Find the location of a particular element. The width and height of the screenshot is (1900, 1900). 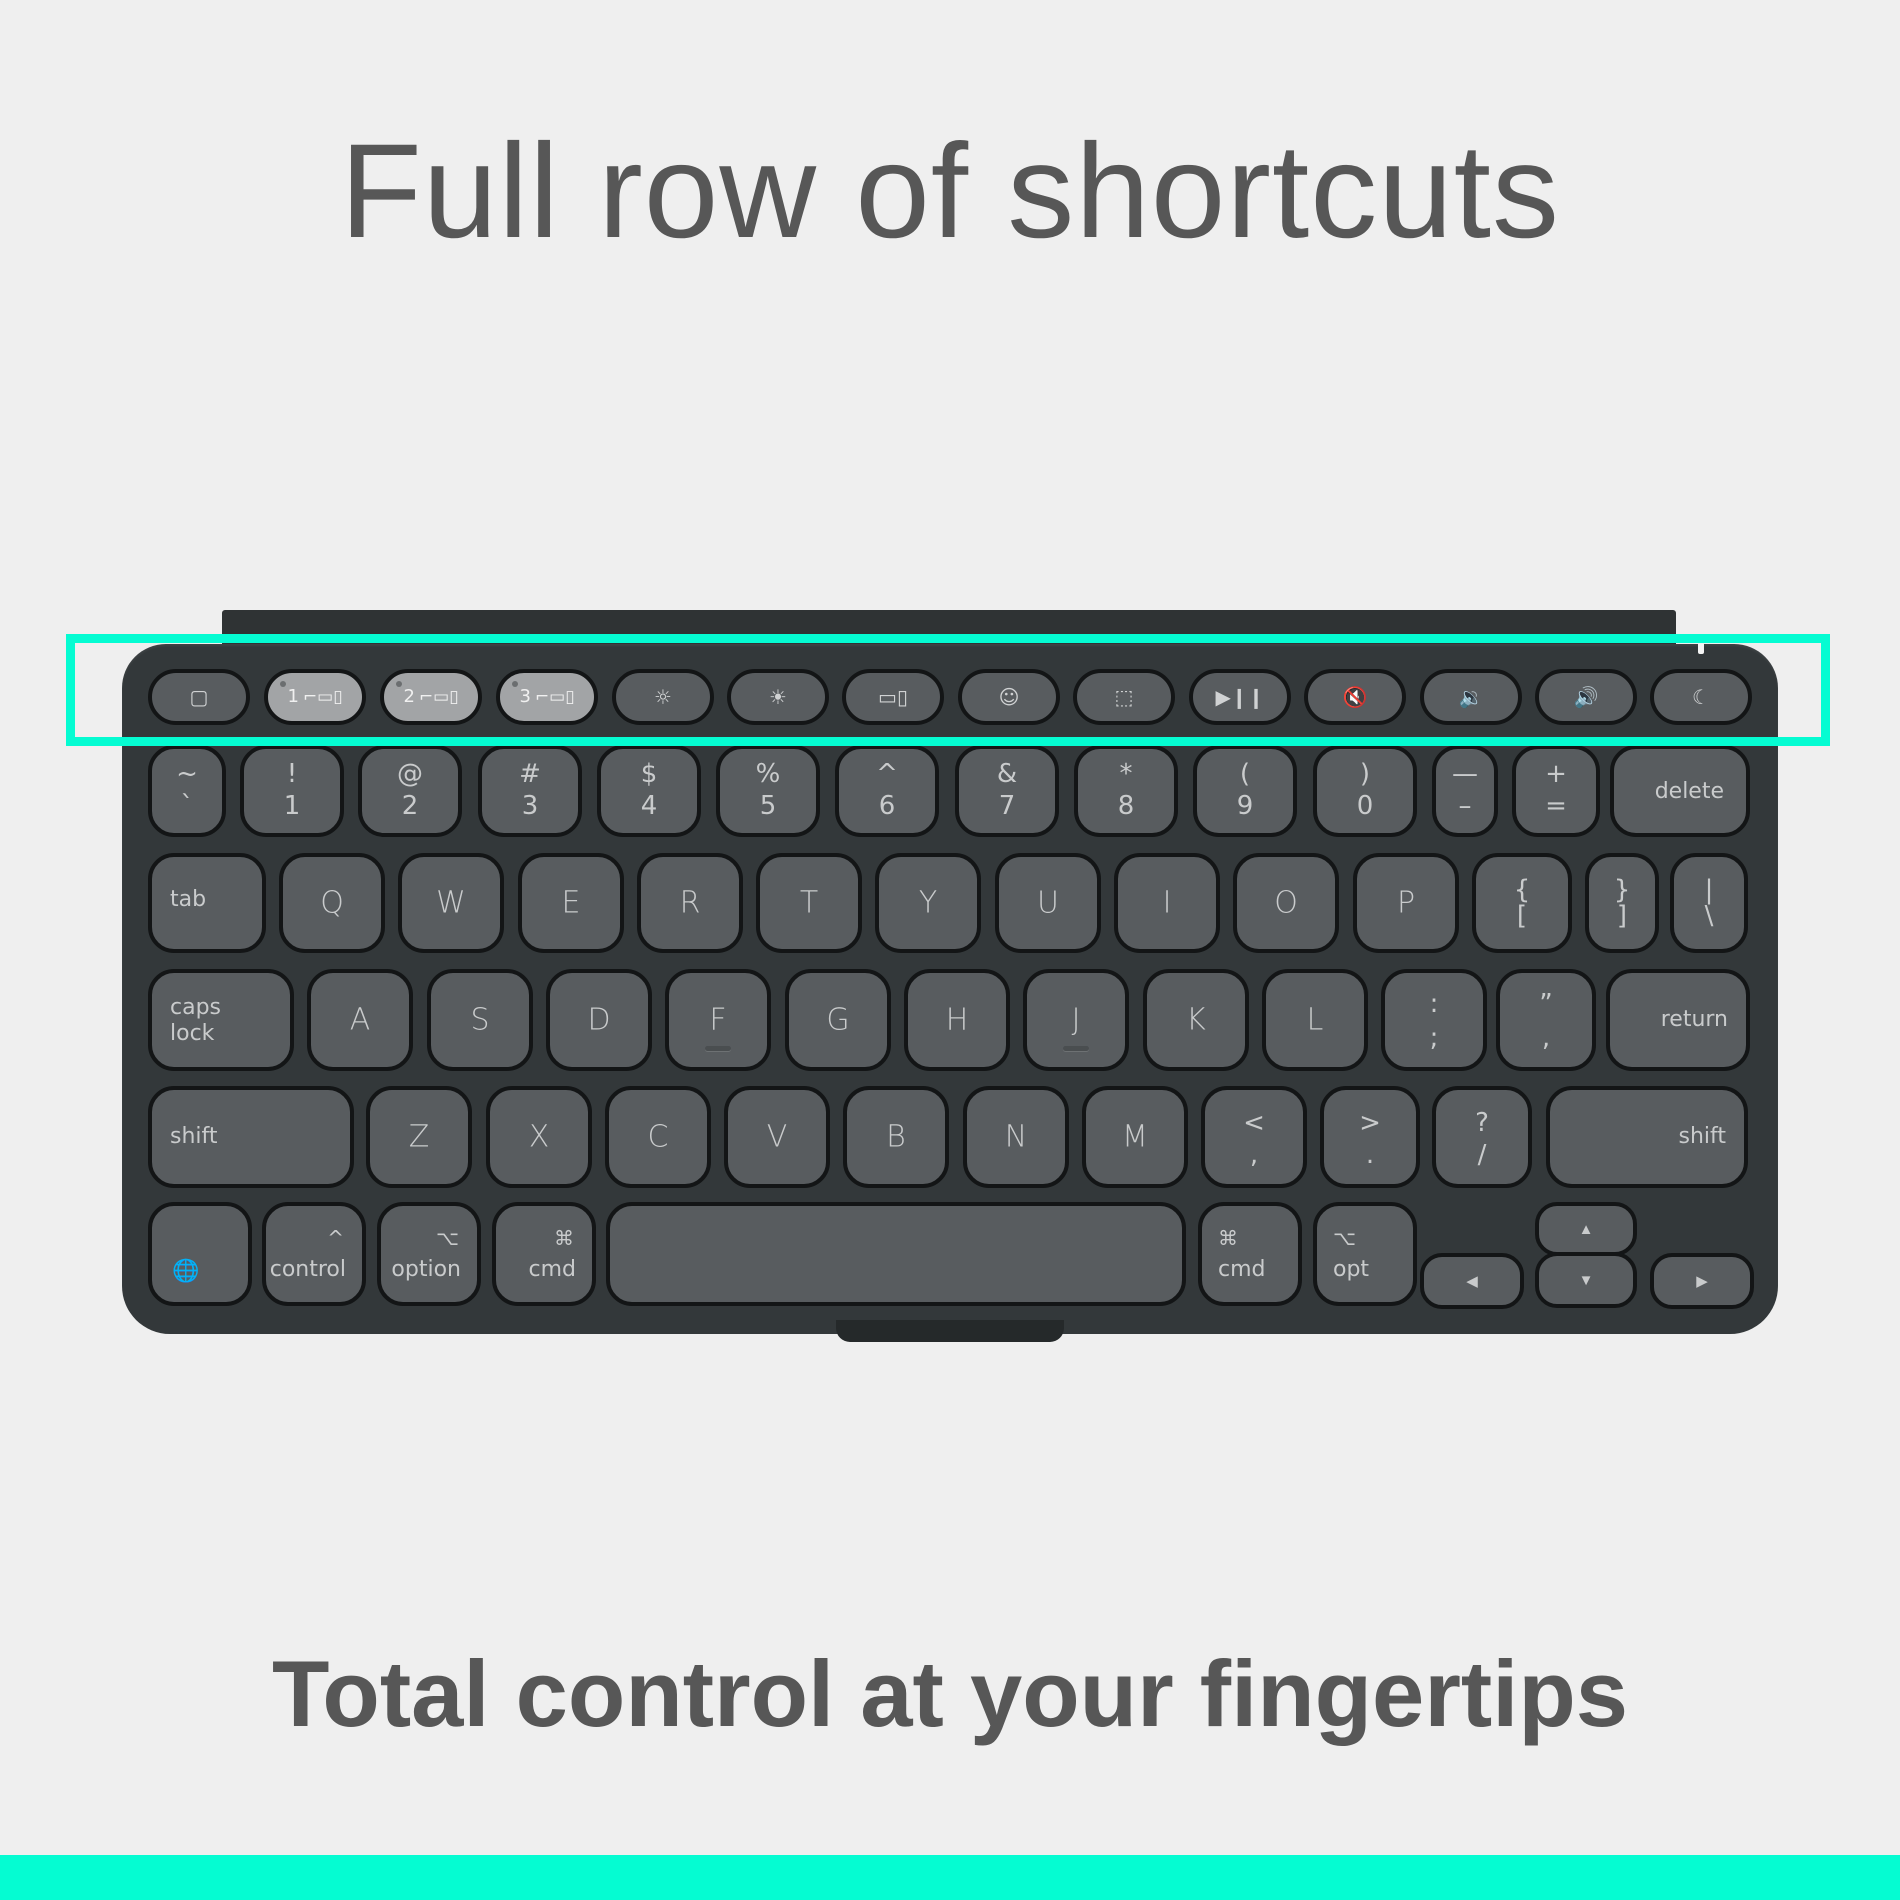

key-S: S is located at coordinates (480, 1020).